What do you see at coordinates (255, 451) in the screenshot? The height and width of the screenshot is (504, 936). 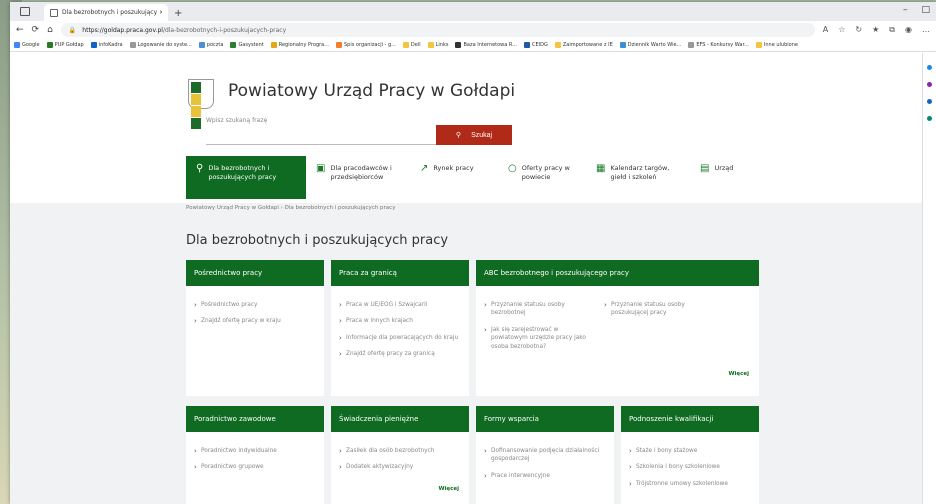 I see `list-item: Poradnictwo indywidualne` at bounding box center [255, 451].